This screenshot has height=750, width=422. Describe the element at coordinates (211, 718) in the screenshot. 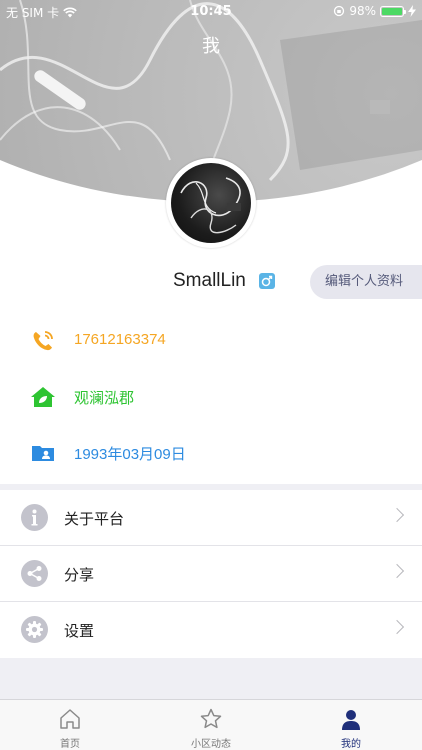

I see `star-icon` at that location.